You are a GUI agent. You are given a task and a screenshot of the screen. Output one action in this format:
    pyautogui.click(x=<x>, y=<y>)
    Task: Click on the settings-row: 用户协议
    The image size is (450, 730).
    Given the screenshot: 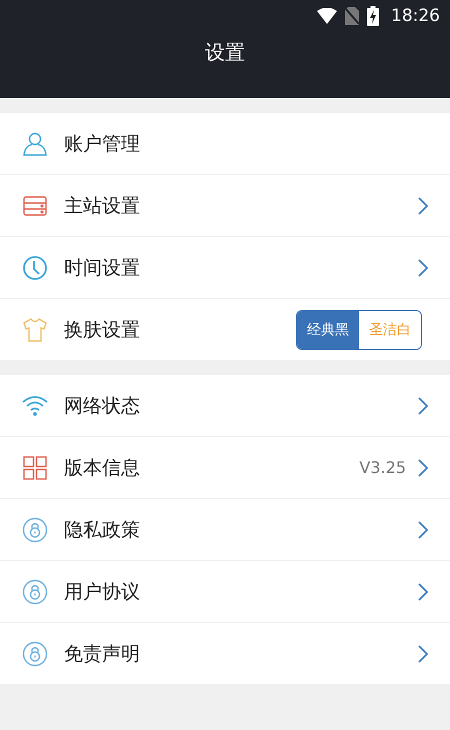 What is the action you would take?
    pyautogui.click(x=225, y=592)
    